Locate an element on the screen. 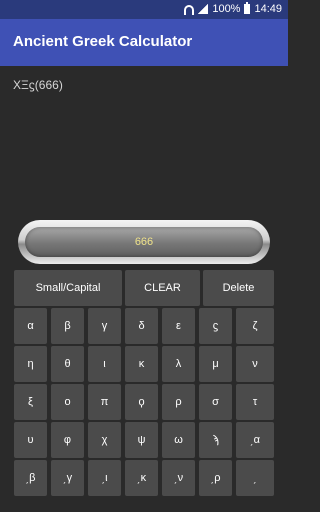 The width and height of the screenshot is (320, 512). key-gamma: γ is located at coordinates (104, 326).